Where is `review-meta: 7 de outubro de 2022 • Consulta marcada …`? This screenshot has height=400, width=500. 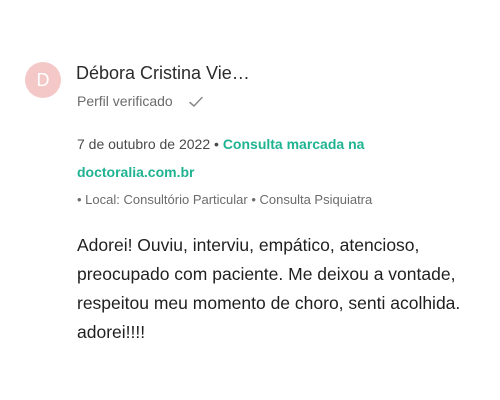
review-meta: 7 de outubro de 2022 • Consulta marcada … is located at coordinates (277, 158).